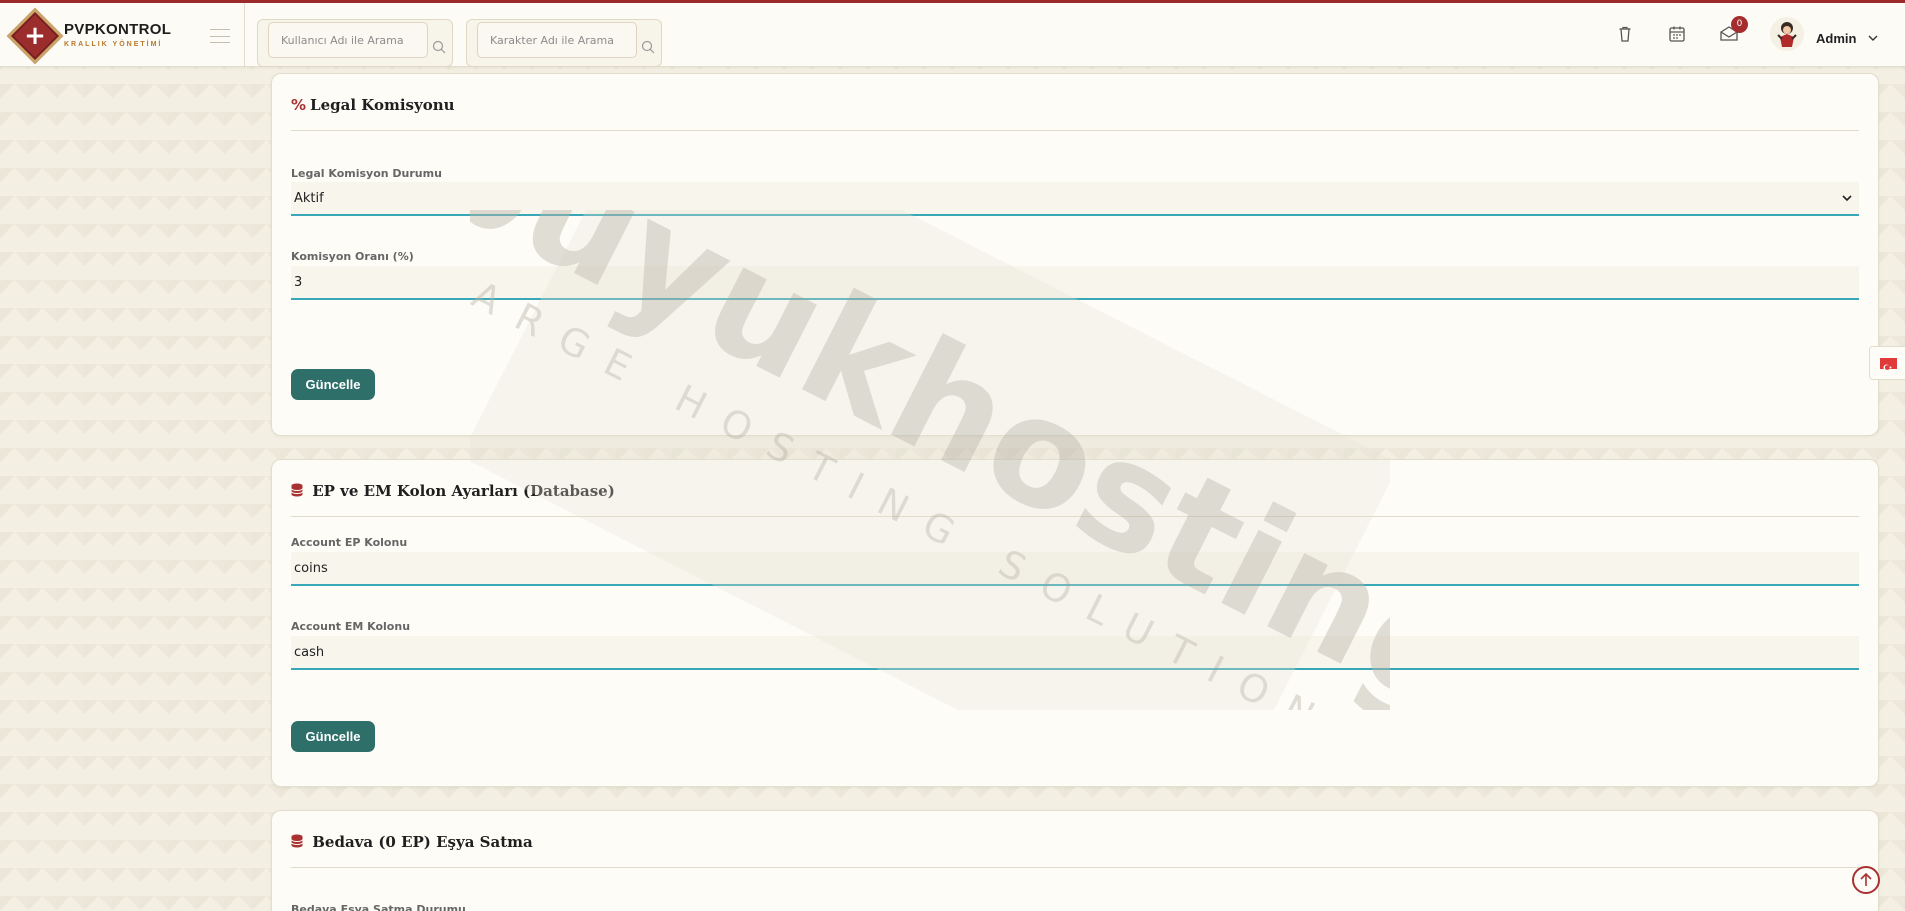 The width and height of the screenshot is (1905, 911). Describe the element at coordinates (1075, 653) in the screenshot. I see `em-column-input: cash` at that location.